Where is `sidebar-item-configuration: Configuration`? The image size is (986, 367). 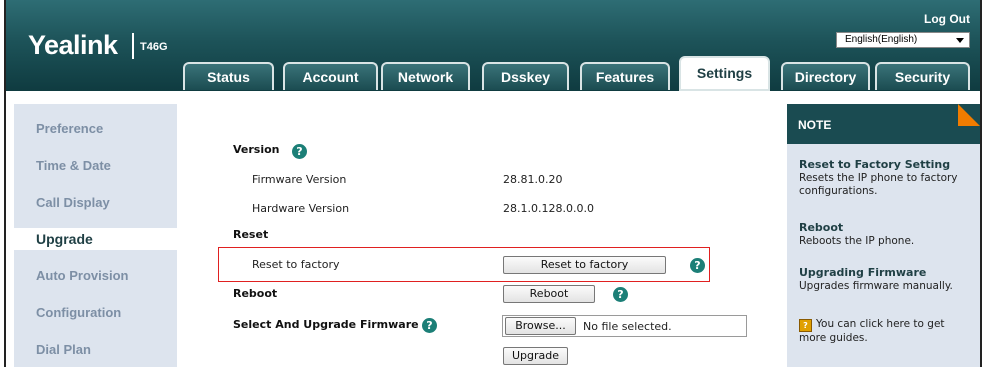 sidebar-item-configuration: Configuration is located at coordinates (78, 312).